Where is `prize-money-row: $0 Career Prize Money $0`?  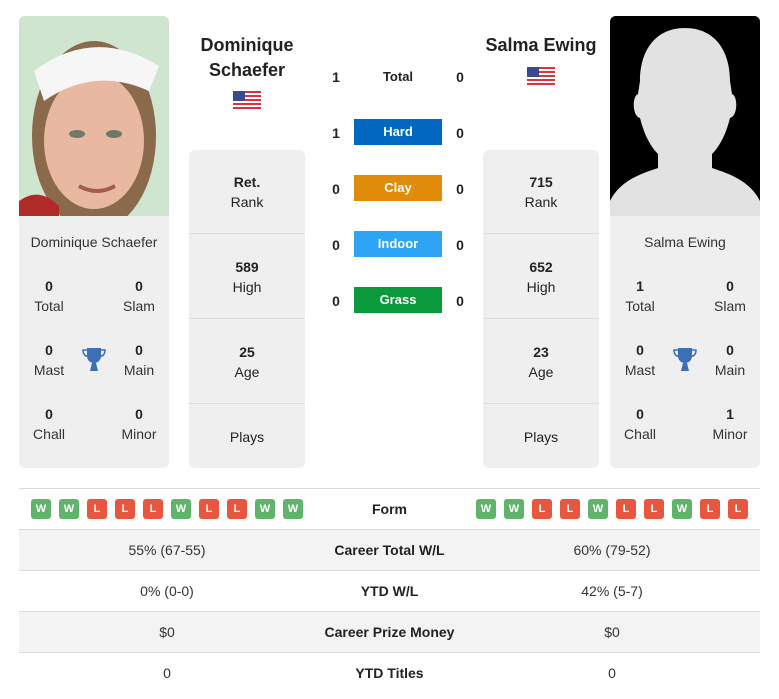 prize-money-row: $0 Career Prize Money $0 is located at coordinates (389, 631).